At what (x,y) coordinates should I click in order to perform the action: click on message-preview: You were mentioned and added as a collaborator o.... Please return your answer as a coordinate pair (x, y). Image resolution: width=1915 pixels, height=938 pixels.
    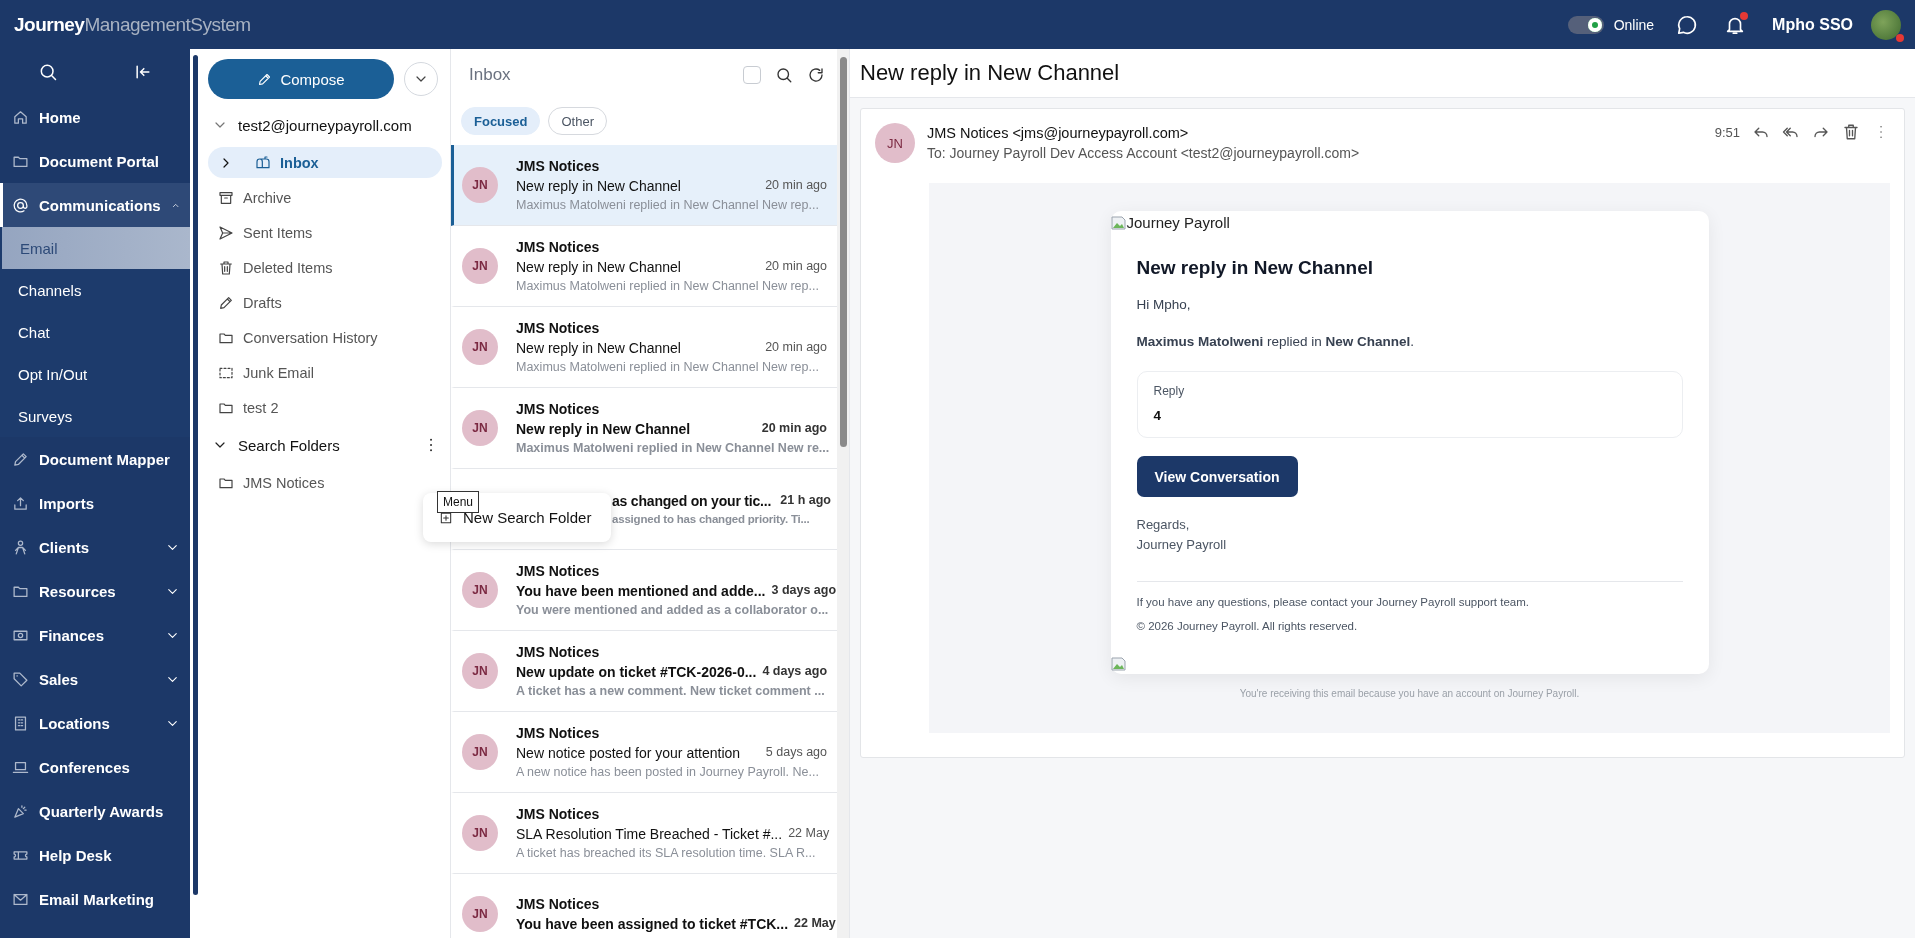
    Looking at the image, I should click on (671, 610).